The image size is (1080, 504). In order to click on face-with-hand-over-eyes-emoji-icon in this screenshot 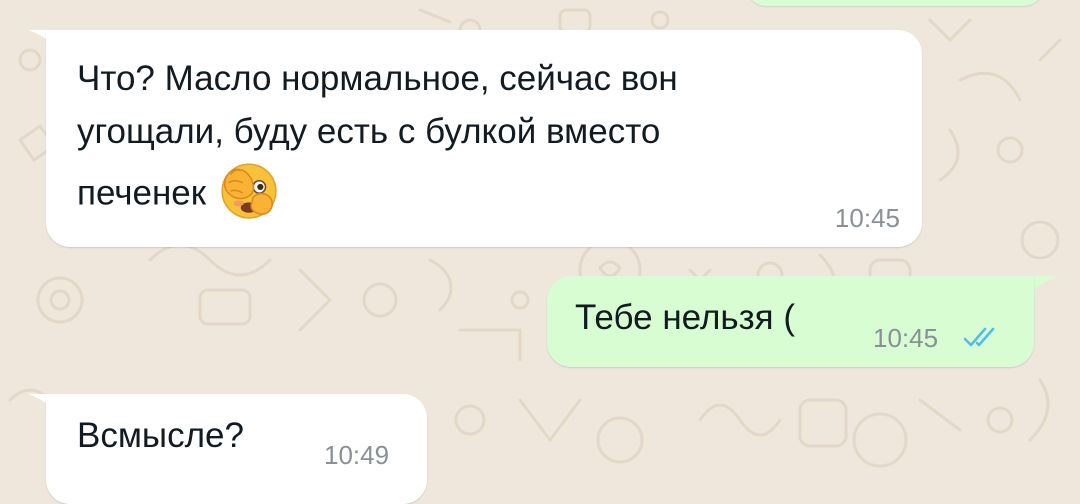, I will do `click(249, 191)`.